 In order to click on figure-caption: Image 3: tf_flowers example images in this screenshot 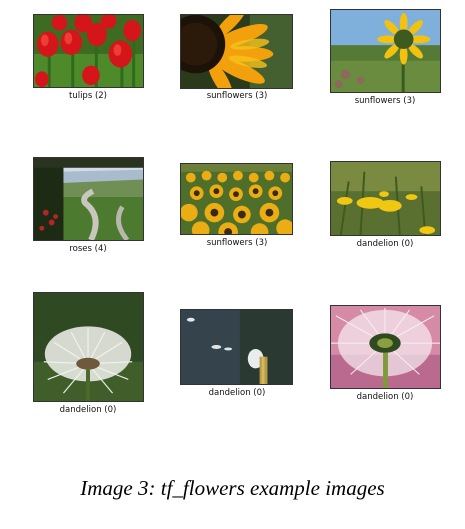, I will do `click(232, 488)`.